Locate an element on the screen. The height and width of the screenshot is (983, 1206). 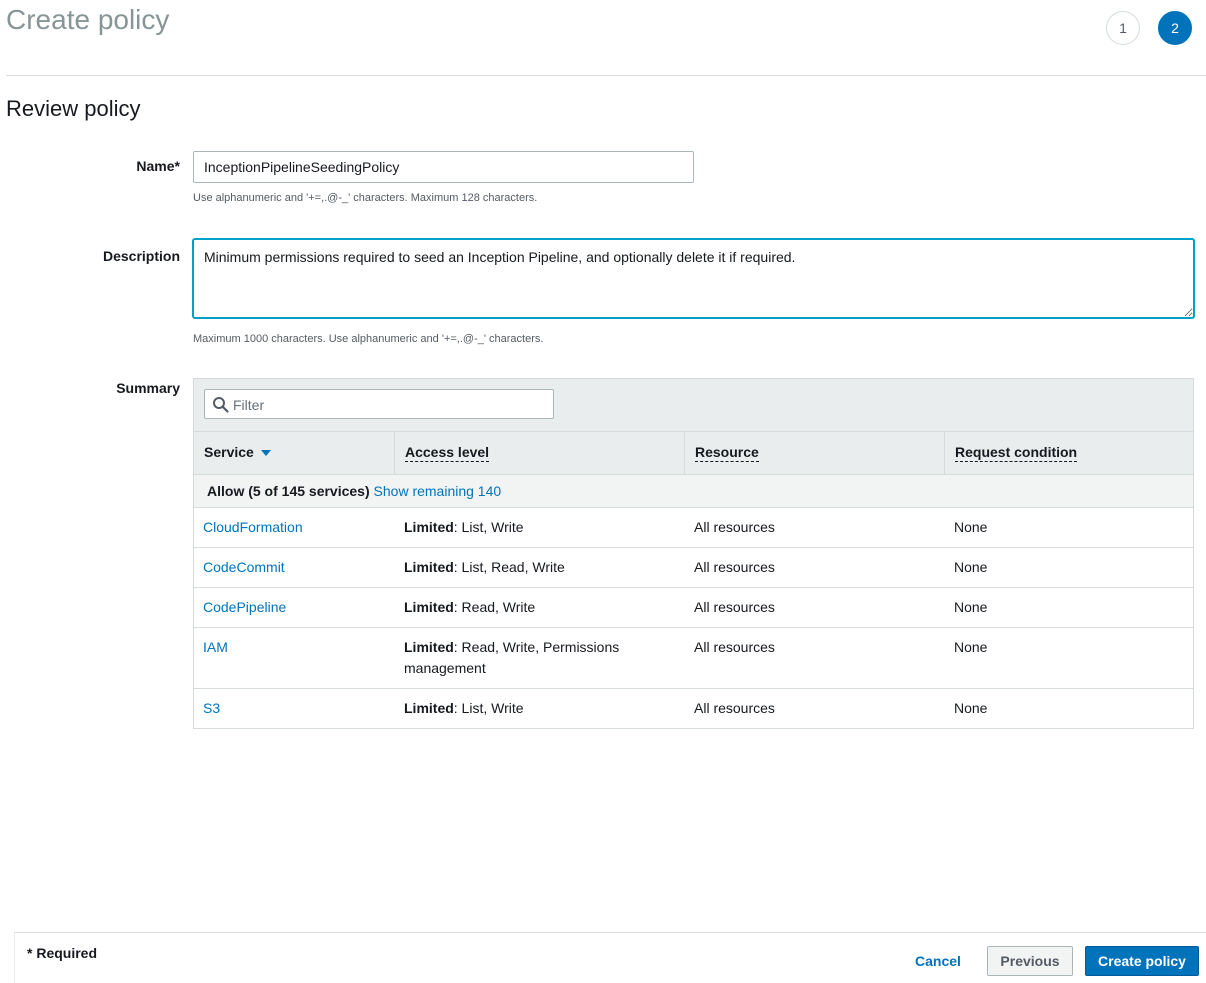
summary-label: Summary is located at coordinates (148, 388).